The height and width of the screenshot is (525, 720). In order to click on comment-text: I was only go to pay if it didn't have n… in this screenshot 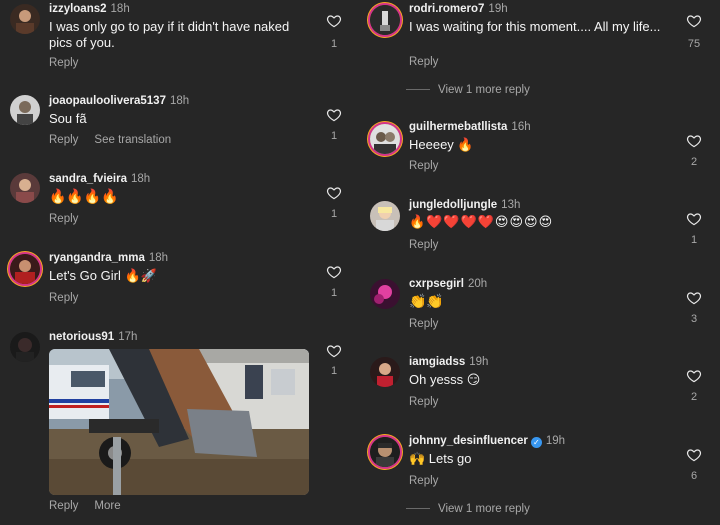, I will do `click(169, 34)`.